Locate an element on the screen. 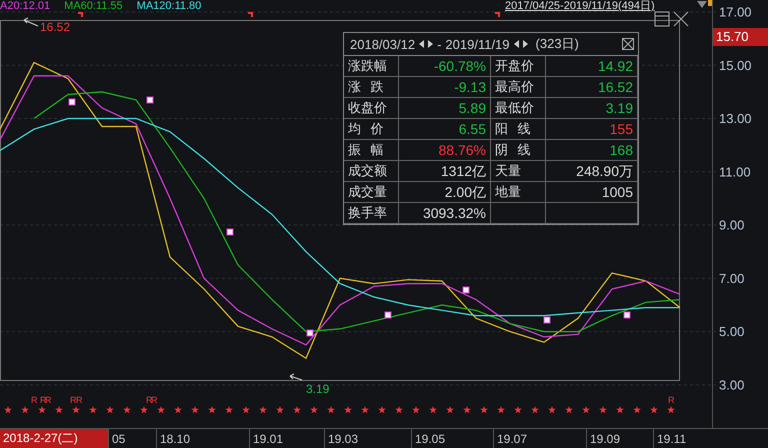 The height and width of the screenshot is (448, 768). date-badge: 2018-2-27(二) is located at coordinates (54, 438).